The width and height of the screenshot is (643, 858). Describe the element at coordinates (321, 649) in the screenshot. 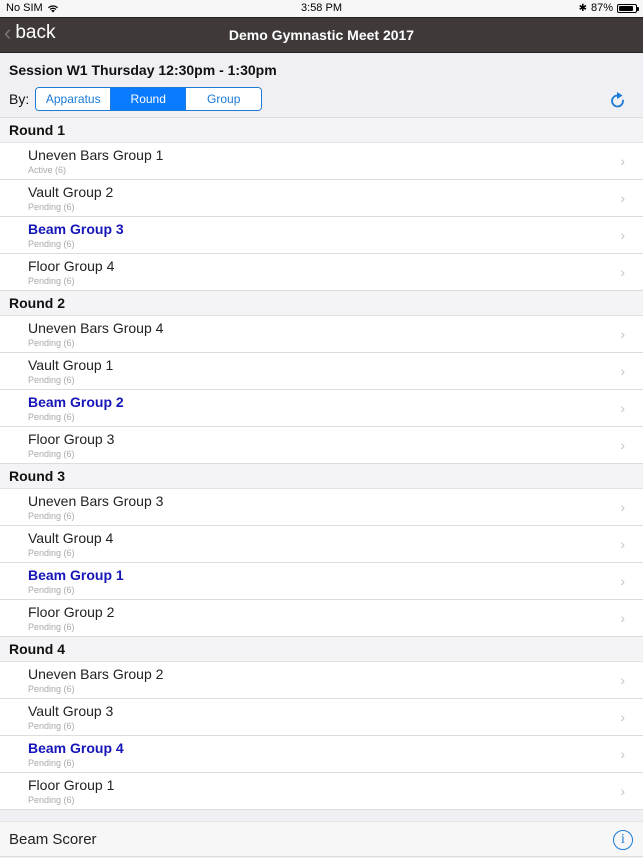

I see `round-header: Round 4` at that location.